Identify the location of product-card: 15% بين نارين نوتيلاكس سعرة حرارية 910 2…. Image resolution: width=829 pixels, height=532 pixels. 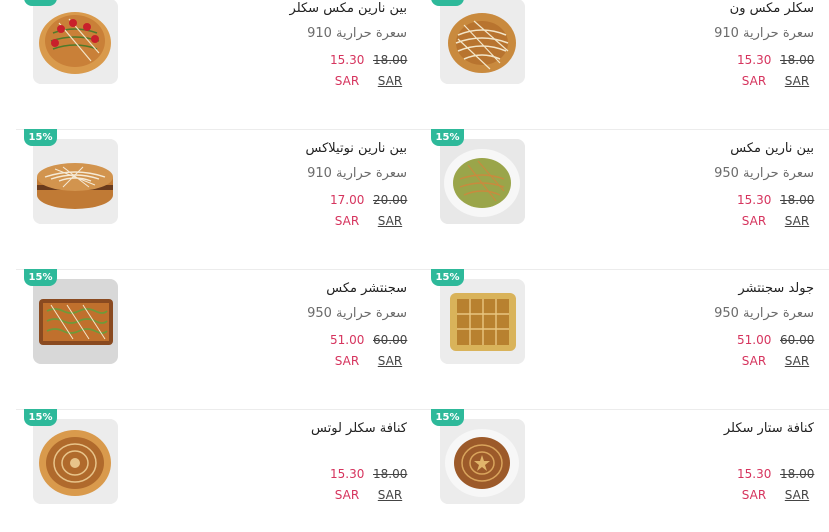
(219, 199).